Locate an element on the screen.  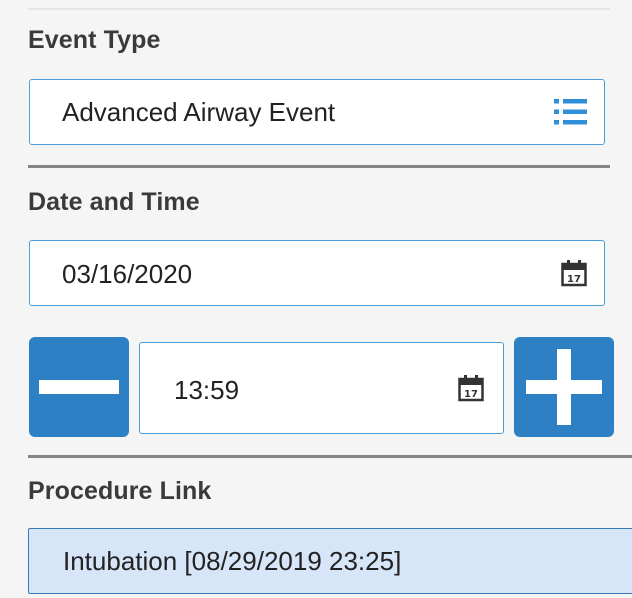
date-value: 03/16/2020 is located at coordinates (127, 274).